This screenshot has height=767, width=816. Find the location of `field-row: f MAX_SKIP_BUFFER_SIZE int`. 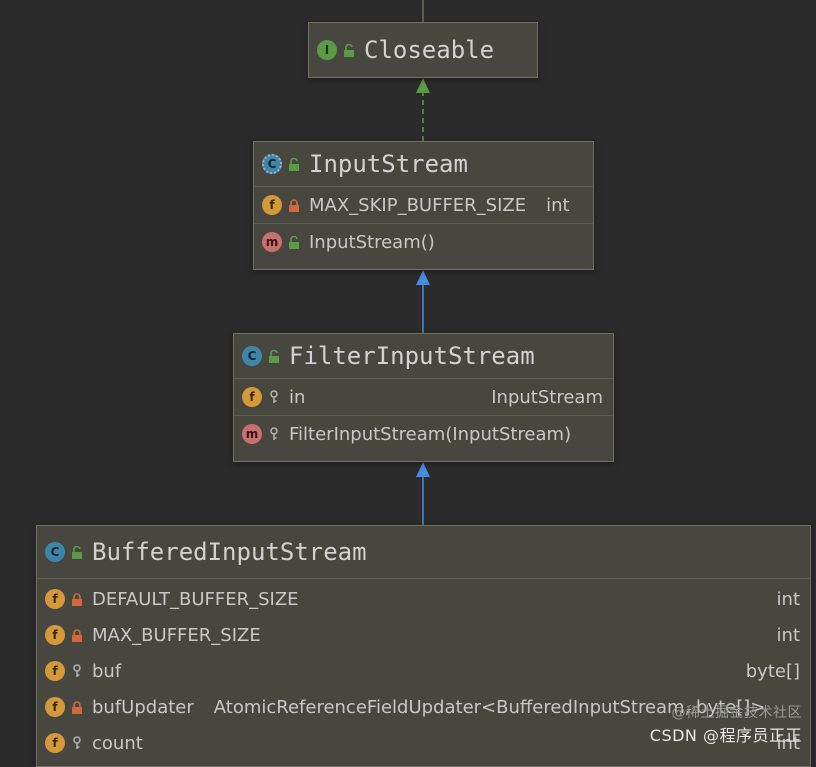

field-row: f MAX_SKIP_BUFFER_SIZE int is located at coordinates (423, 205).